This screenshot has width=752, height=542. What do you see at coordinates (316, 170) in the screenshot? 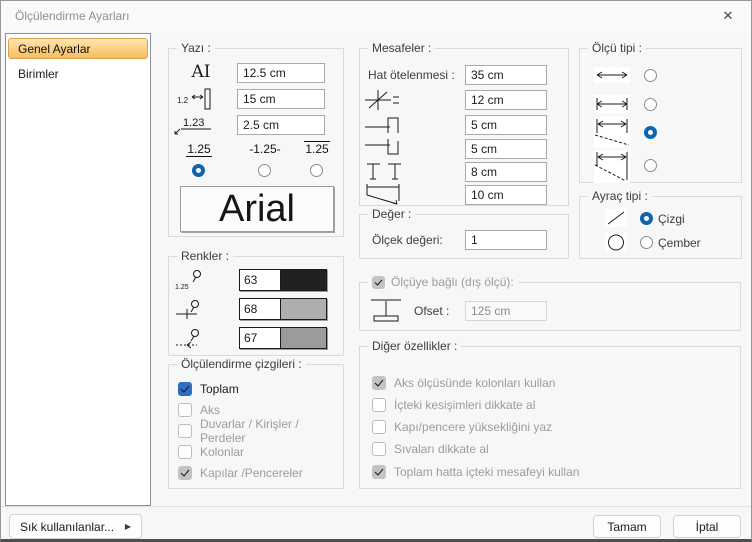
I see `text-pos-above-radio` at bounding box center [316, 170].